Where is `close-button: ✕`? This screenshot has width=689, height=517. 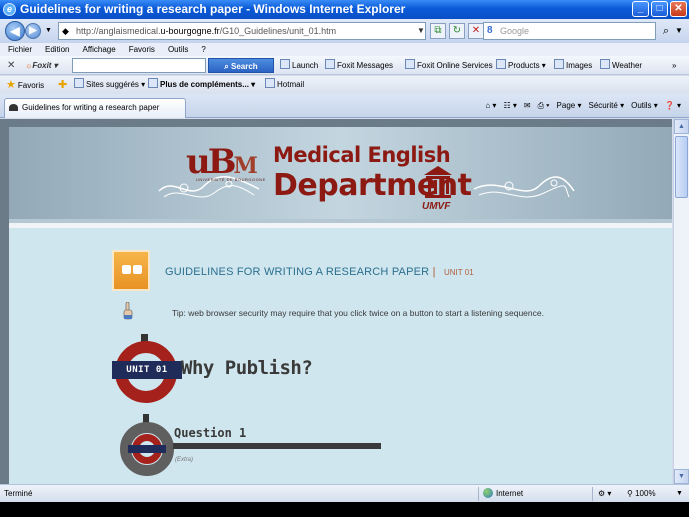 close-button: ✕ is located at coordinates (678, 9).